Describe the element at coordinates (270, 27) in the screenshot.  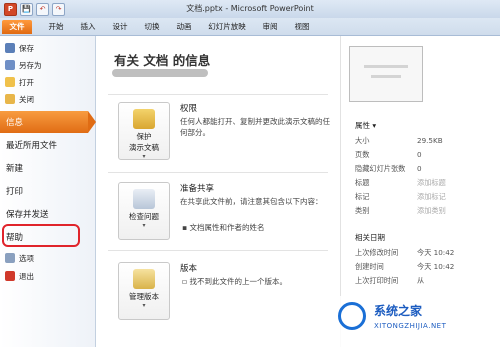
I see `tab-review: 审阅` at that location.